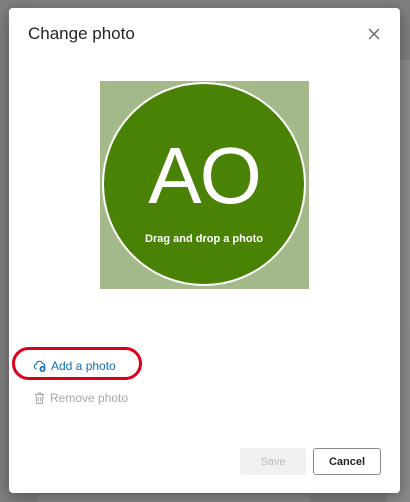 The image size is (410, 502). I want to click on trash-icon, so click(39, 398).